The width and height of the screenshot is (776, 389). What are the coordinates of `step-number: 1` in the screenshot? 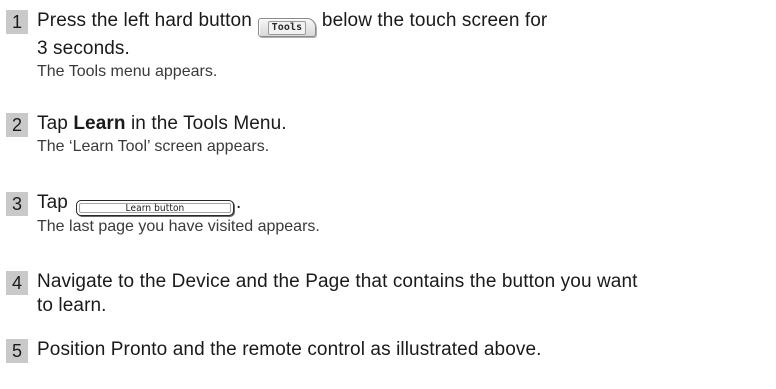 It's located at (17, 22).